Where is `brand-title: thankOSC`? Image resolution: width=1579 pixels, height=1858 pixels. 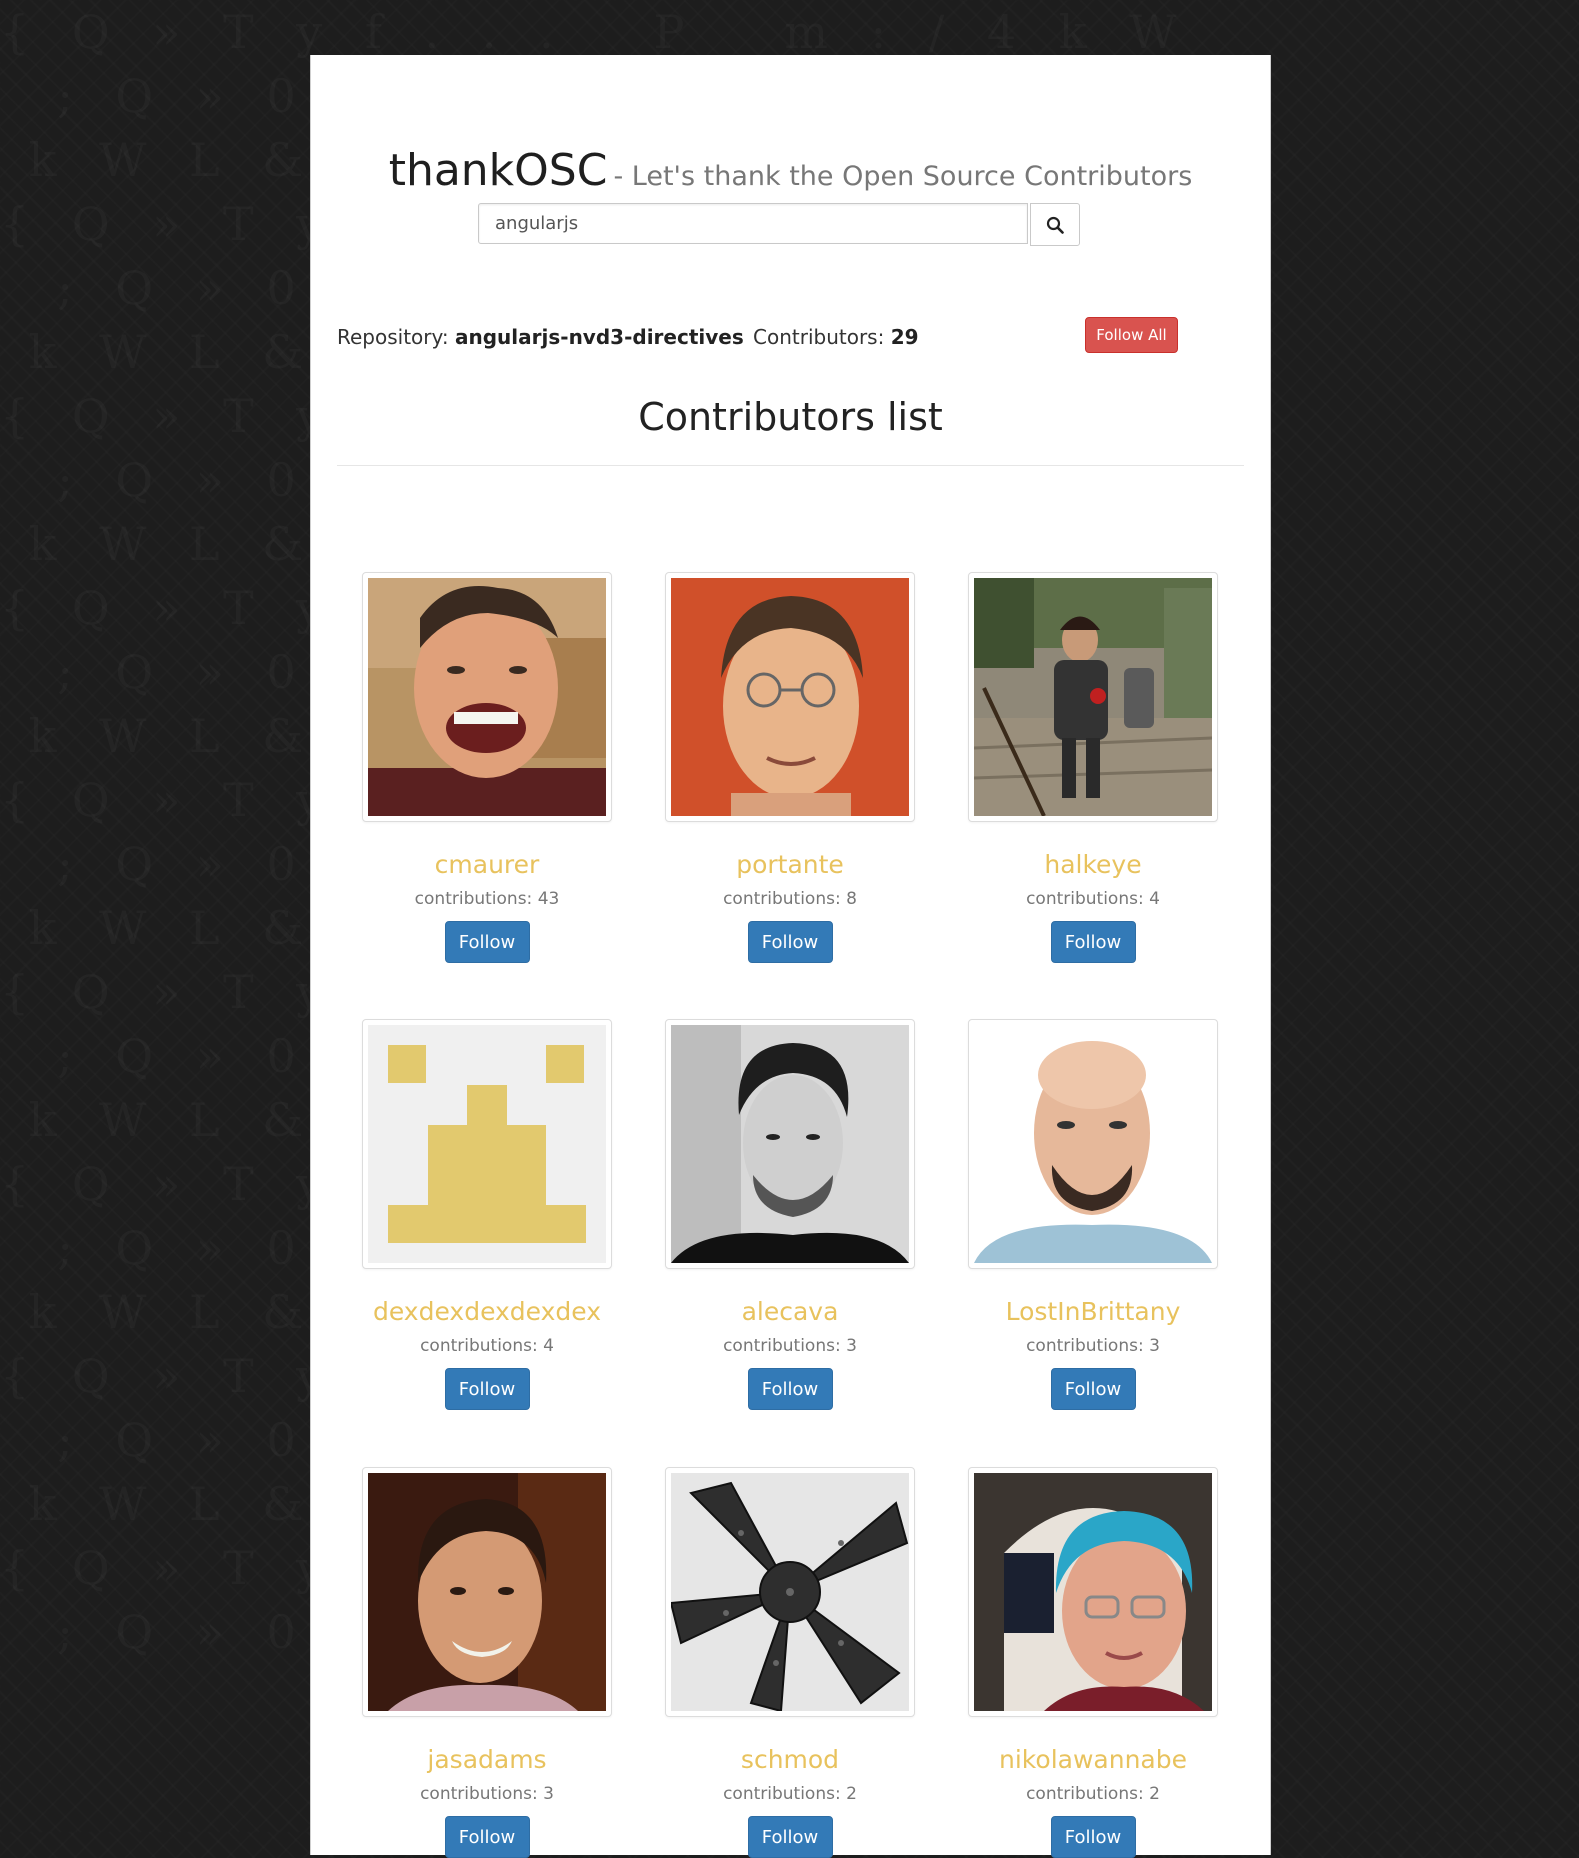 brand-title: thankOSC is located at coordinates (498, 170).